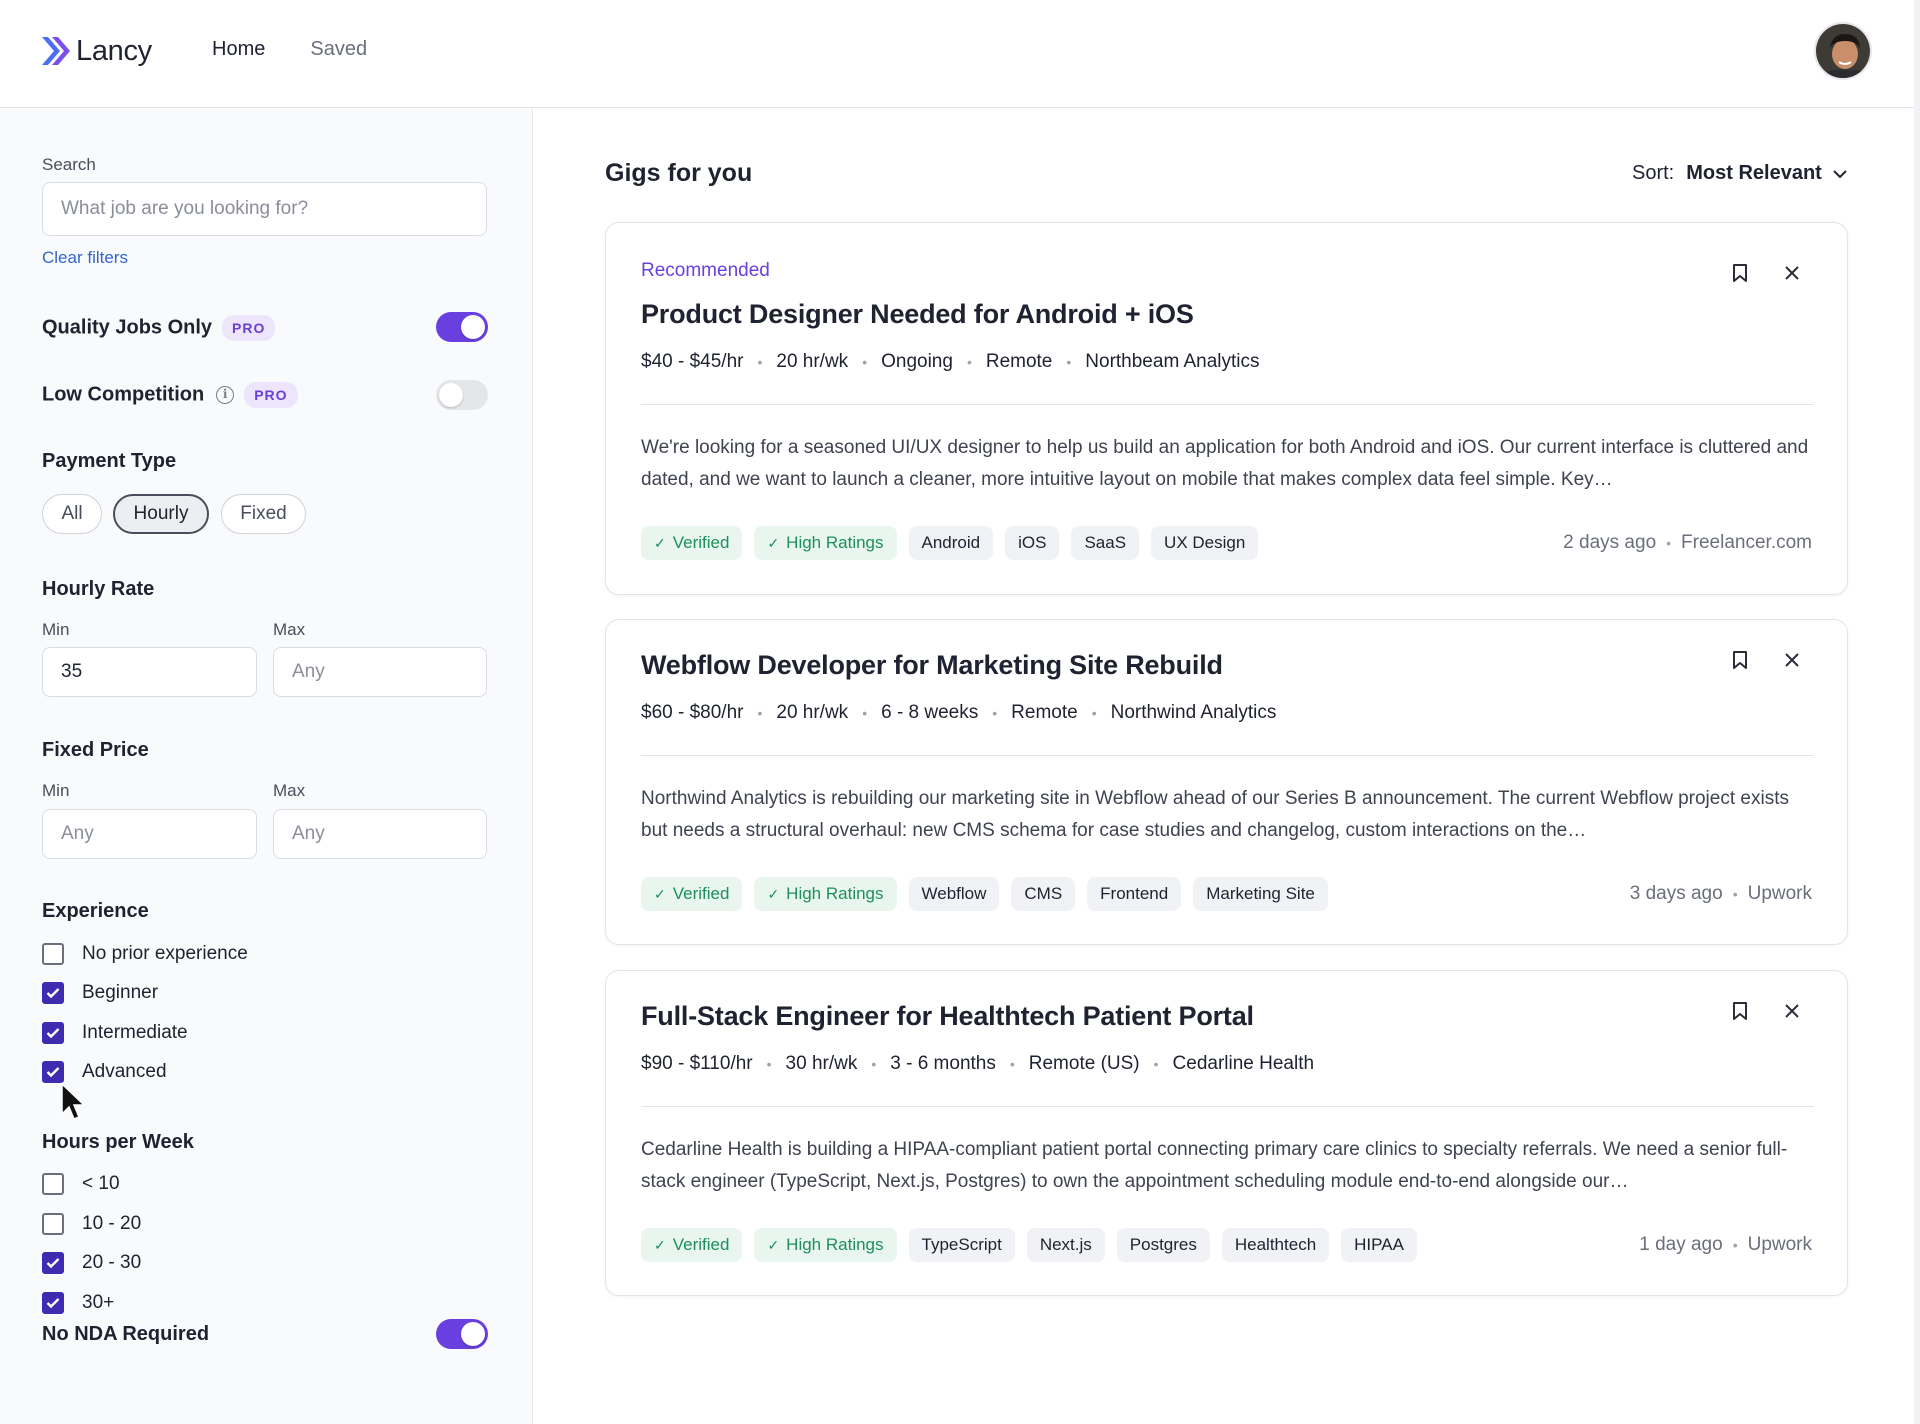 This screenshot has height=1424, width=1920. I want to click on skill-tag: CMS, so click(1043, 894).